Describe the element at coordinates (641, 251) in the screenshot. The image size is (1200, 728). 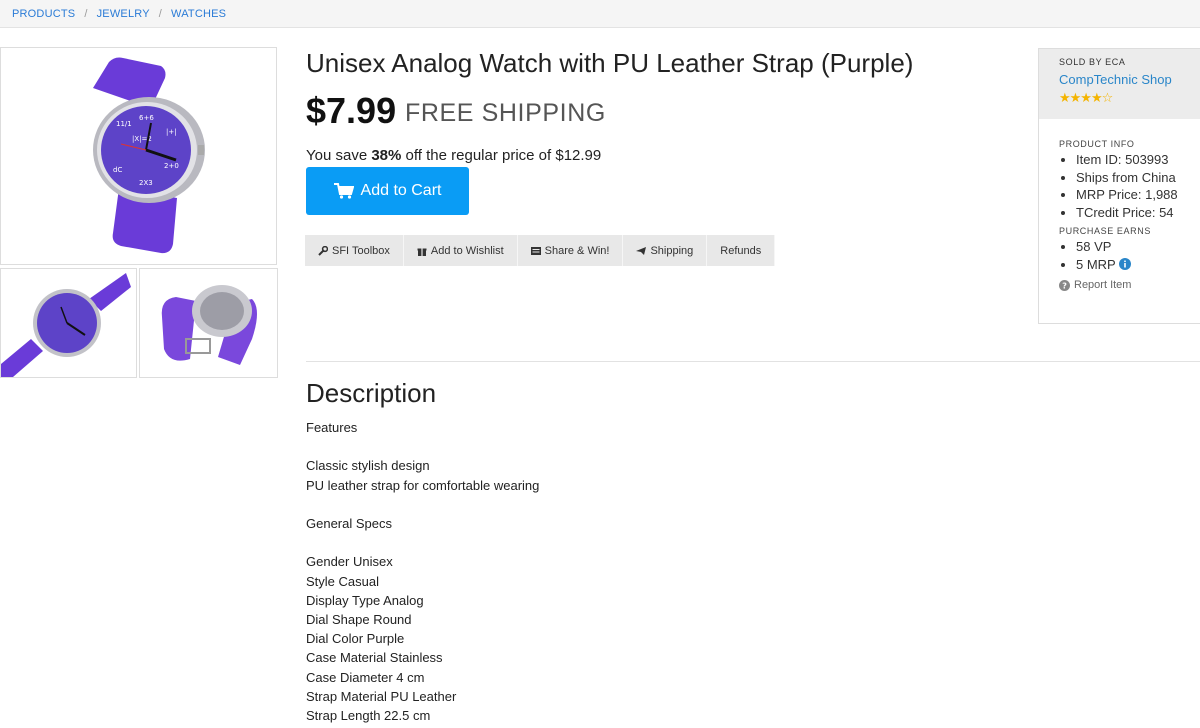
I see `plane-icon` at that location.